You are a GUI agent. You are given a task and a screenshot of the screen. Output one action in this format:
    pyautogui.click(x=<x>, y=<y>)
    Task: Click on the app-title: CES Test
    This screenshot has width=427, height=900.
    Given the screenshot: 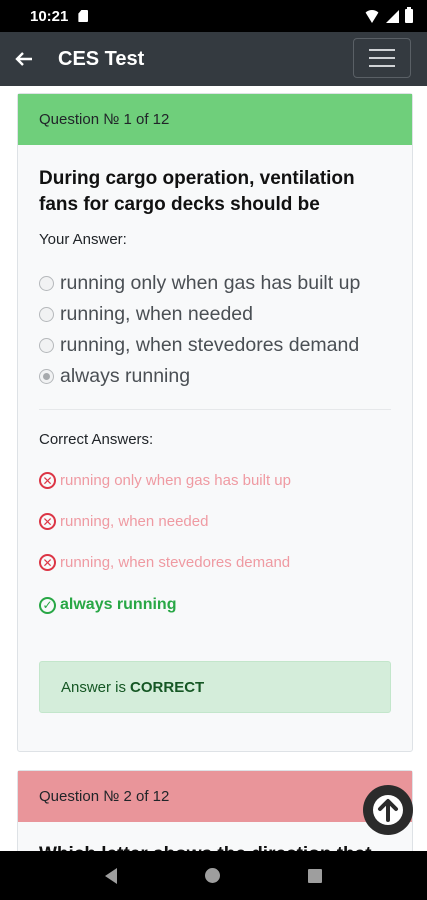 What is the action you would take?
    pyautogui.click(x=101, y=58)
    